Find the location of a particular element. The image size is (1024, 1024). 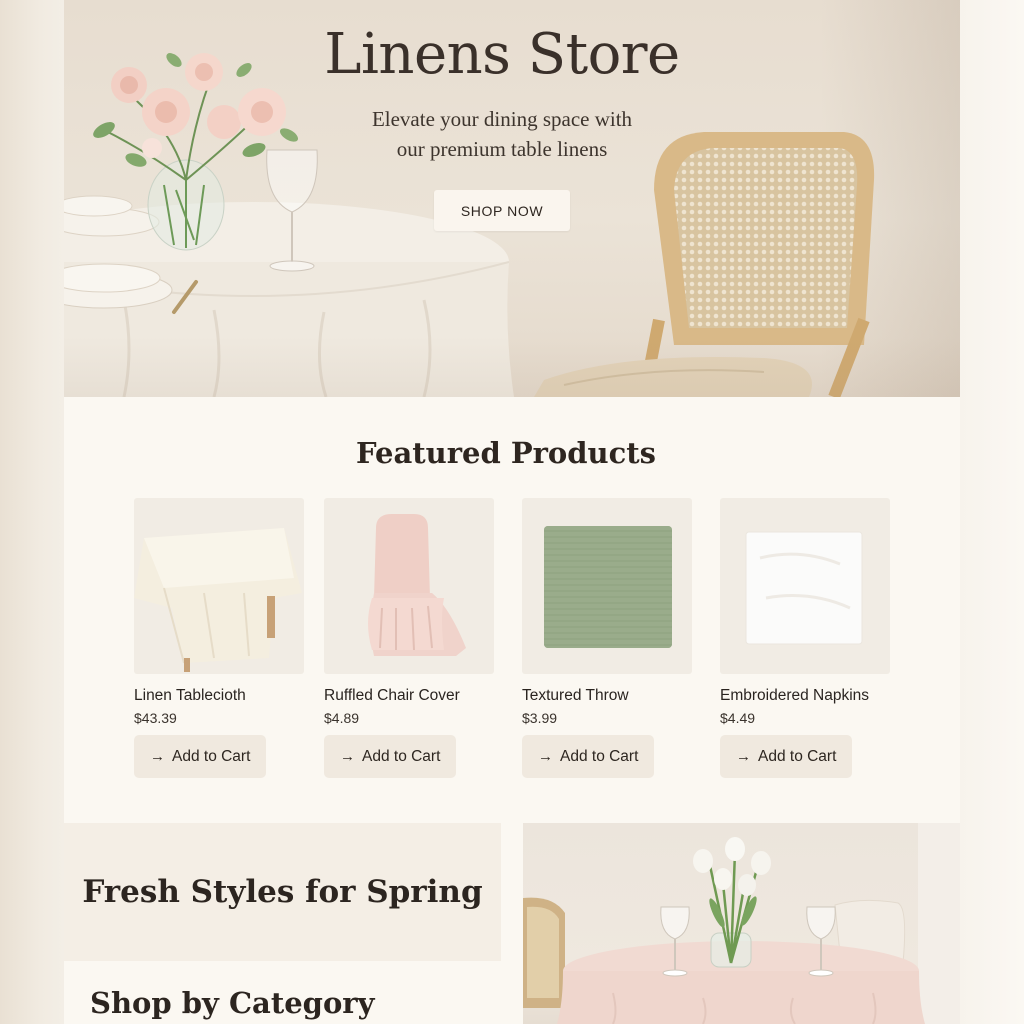

product-name: Linen Tablecioth is located at coordinates (219, 696).